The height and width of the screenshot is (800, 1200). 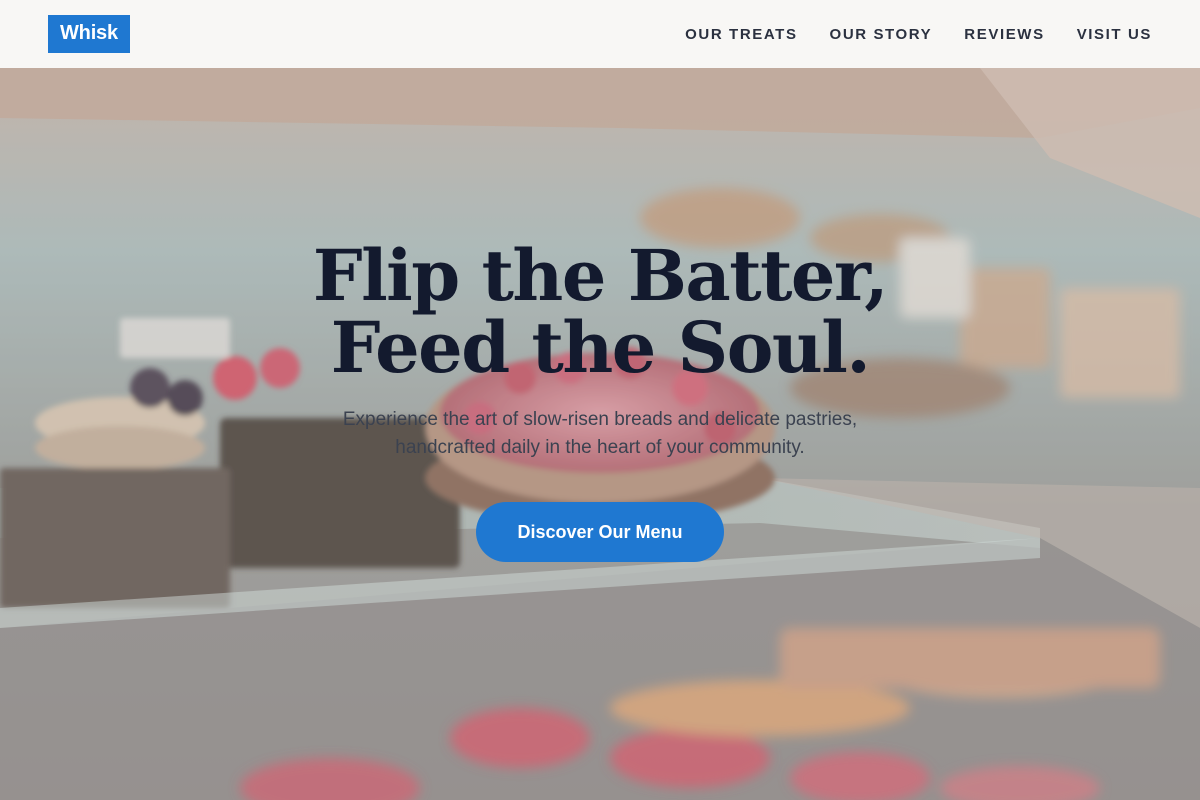 What do you see at coordinates (1114, 34) in the screenshot?
I see `nav-link-visit-us: VISIT US` at bounding box center [1114, 34].